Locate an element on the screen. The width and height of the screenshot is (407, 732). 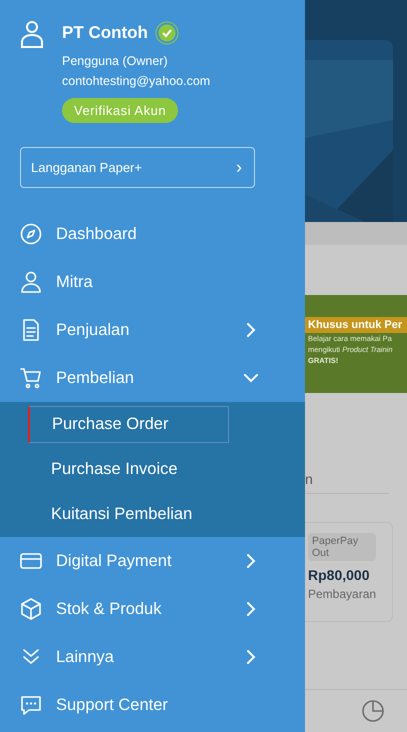
user-icon is located at coordinates (32, 34).